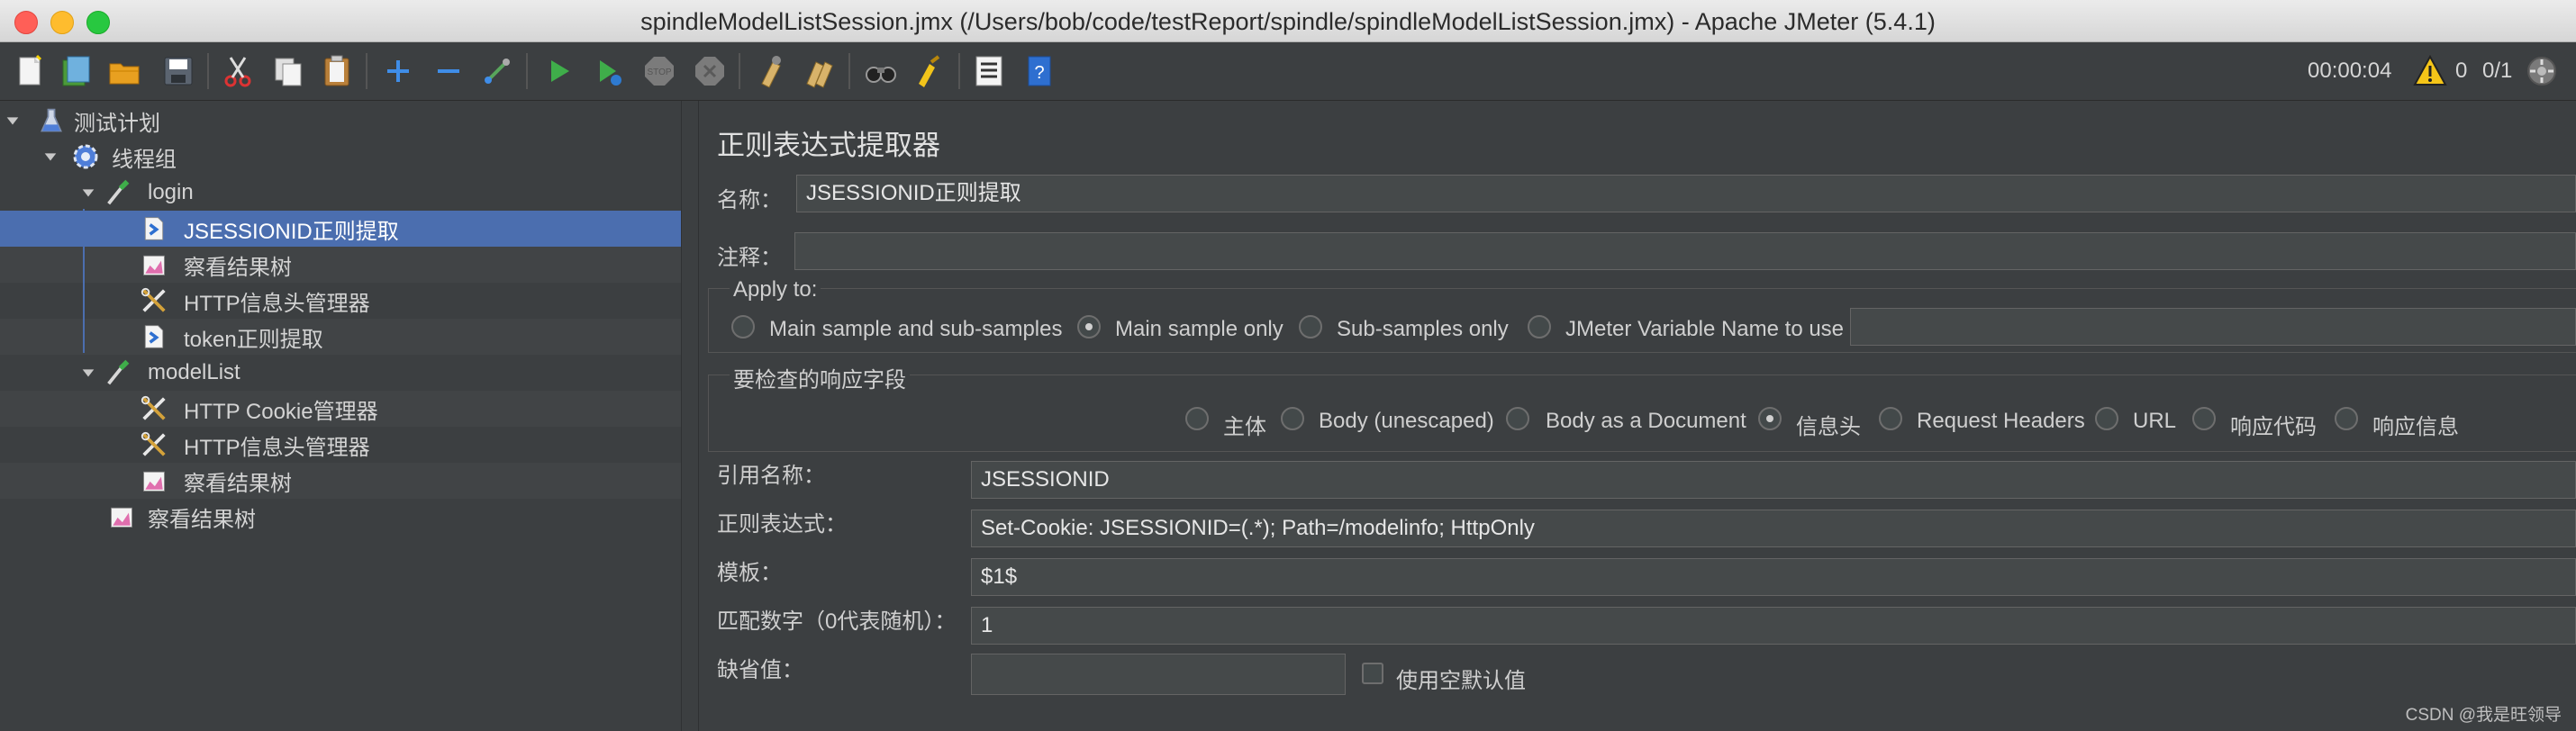 The image size is (2576, 731). I want to click on radio-response-code-label: 响应代码, so click(2273, 427).